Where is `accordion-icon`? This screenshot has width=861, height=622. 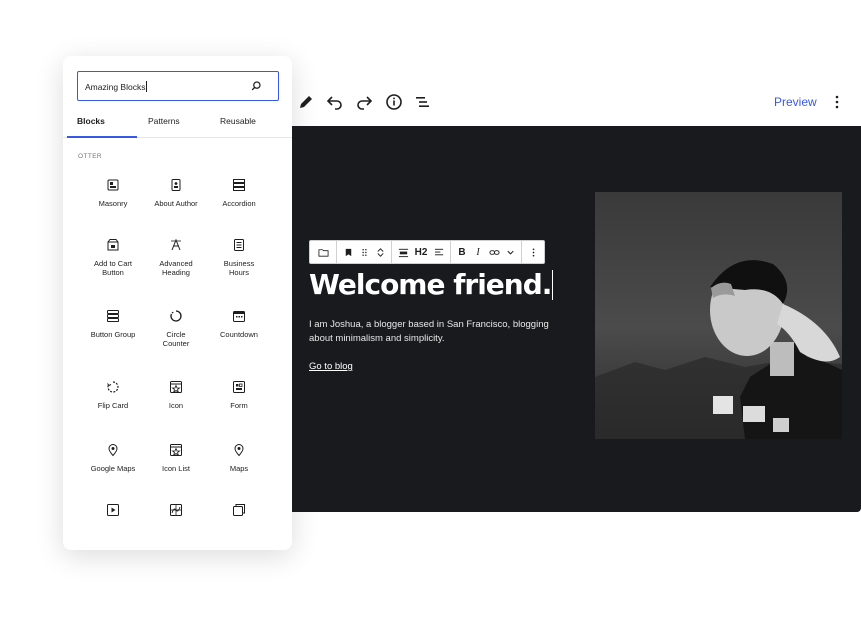
accordion-icon is located at coordinates (239, 185).